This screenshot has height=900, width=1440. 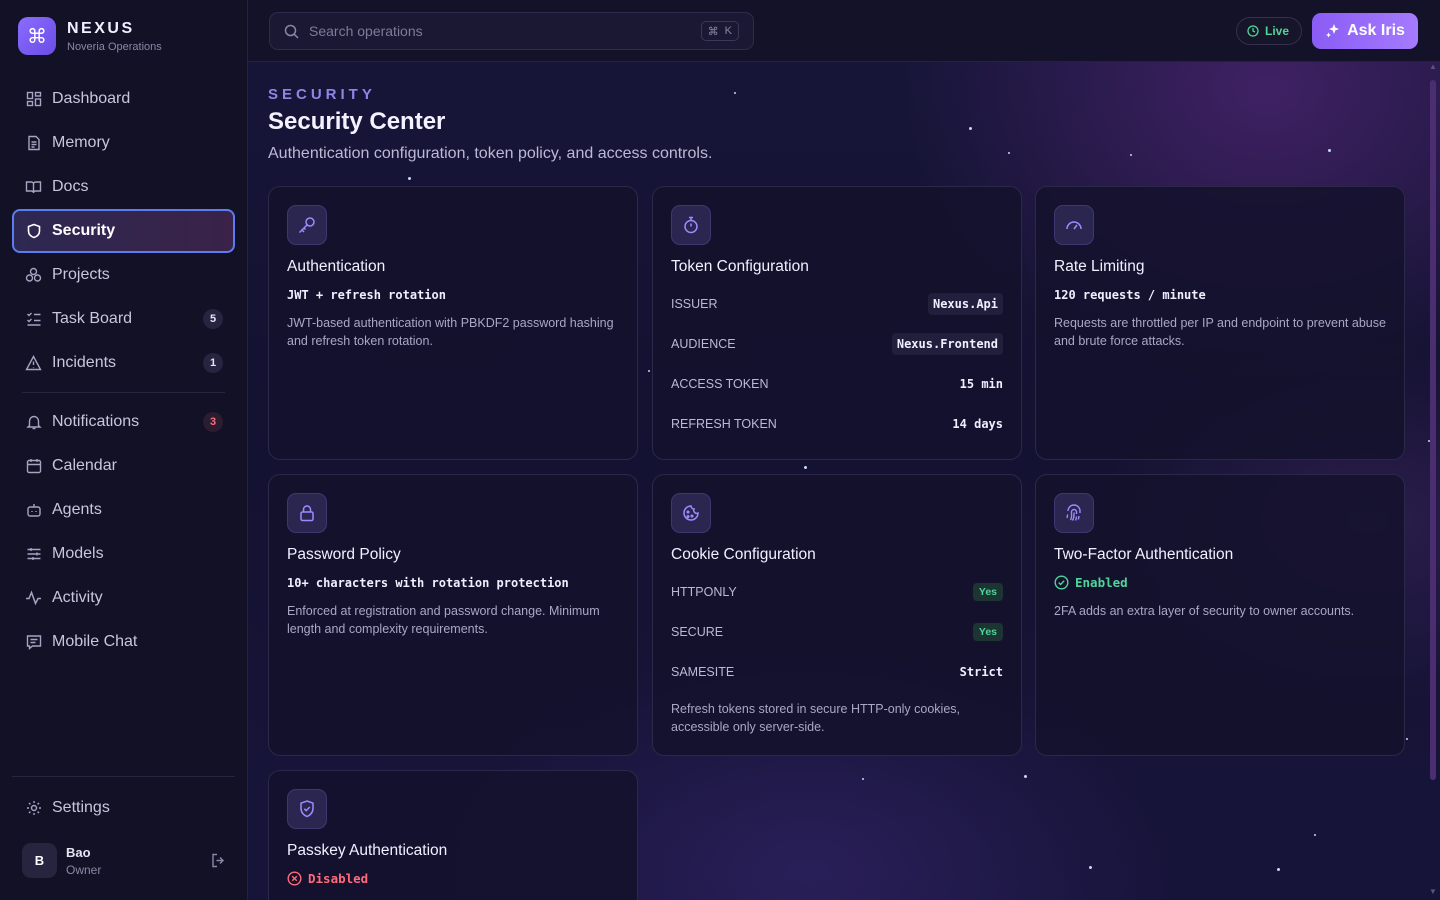 What do you see at coordinates (33, 275) in the screenshot?
I see `projects-icon` at bounding box center [33, 275].